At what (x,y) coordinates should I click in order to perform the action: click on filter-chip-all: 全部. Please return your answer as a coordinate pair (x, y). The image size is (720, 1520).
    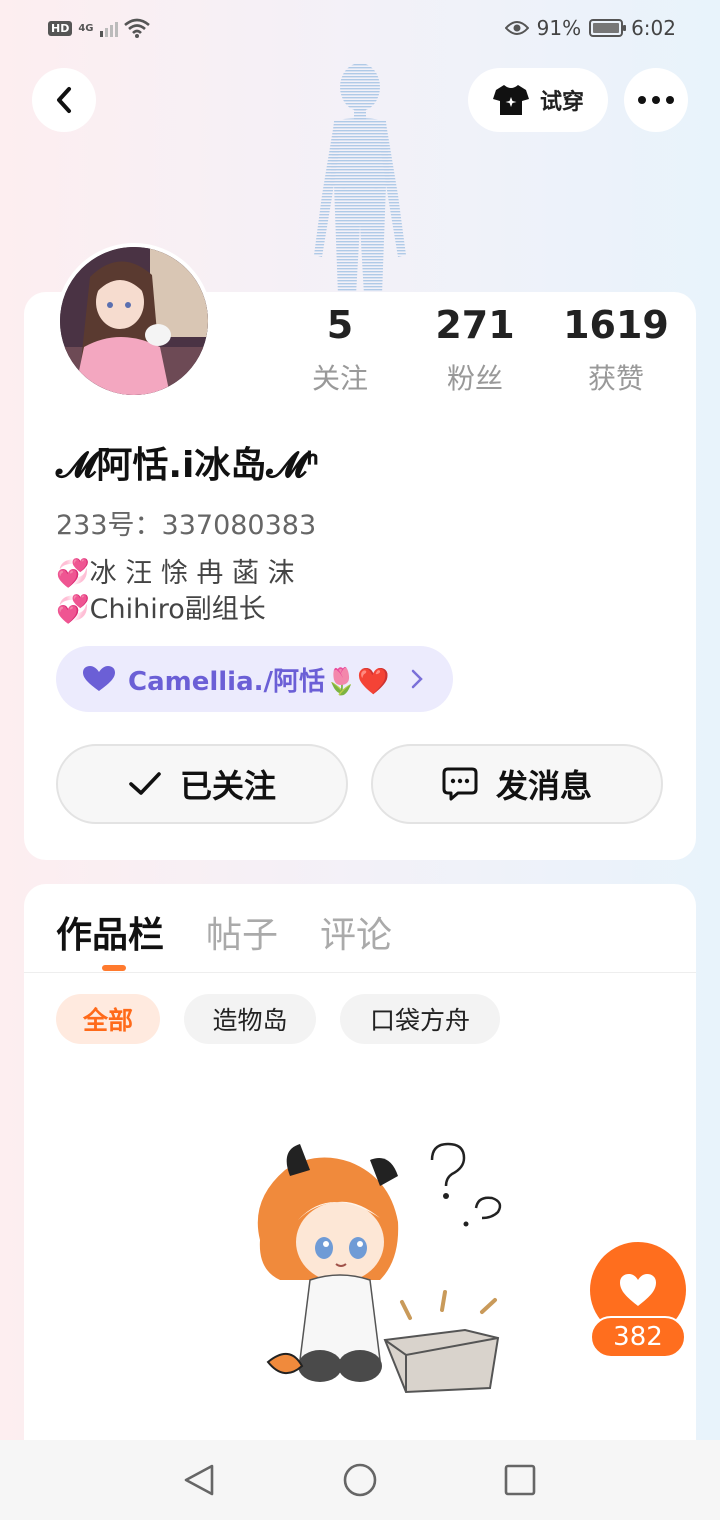
    Looking at the image, I should click on (108, 1019).